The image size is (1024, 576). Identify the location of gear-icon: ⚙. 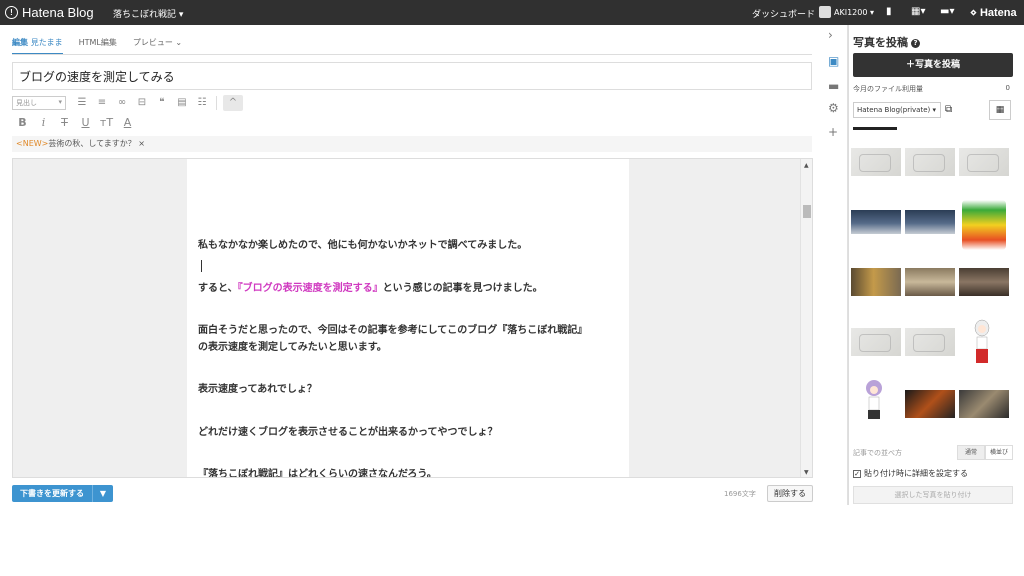
(833, 108).